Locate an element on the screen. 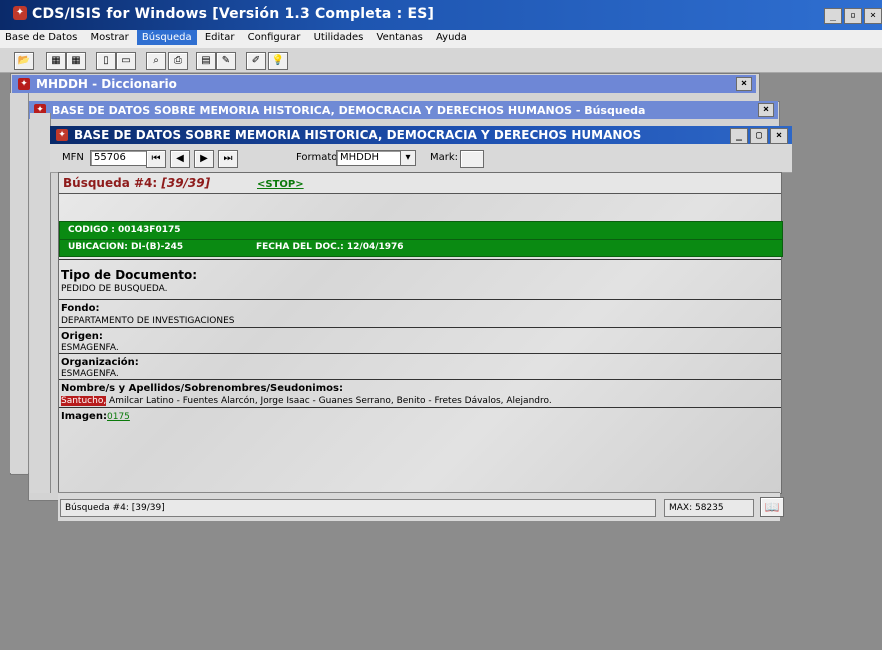 This screenshot has width=882, height=650. left-pane-strip is located at coordinates (19, 283).